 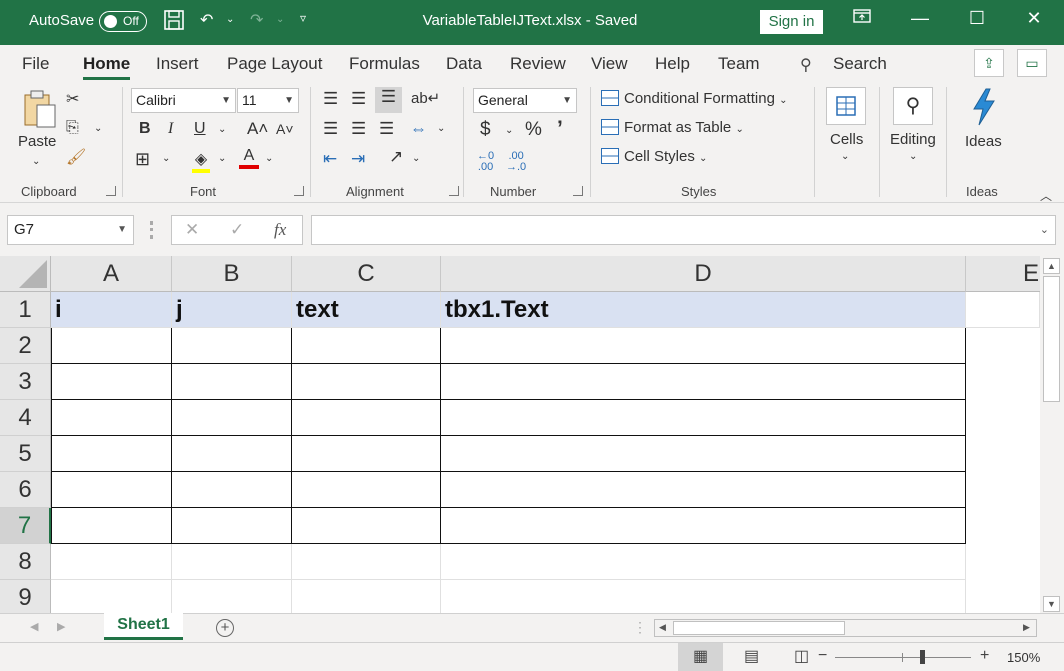 What do you see at coordinates (111, 310) in the screenshot?
I see `cell-a1: i` at bounding box center [111, 310].